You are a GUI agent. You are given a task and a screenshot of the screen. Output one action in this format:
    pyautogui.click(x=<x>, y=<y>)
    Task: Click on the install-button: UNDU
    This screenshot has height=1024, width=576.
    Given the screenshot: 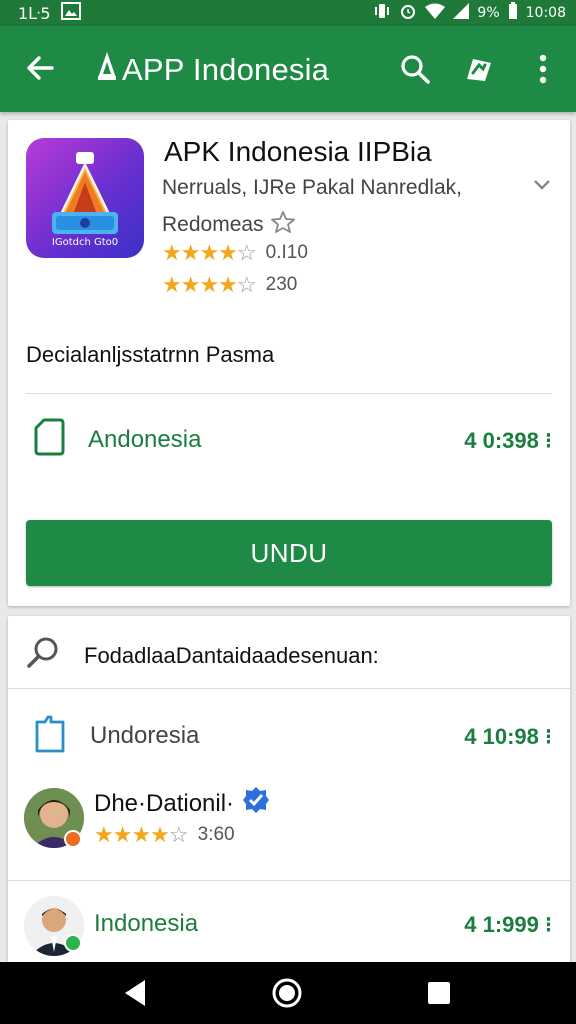 What is the action you would take?
    pyautogui.click(x=289, y=553)
    